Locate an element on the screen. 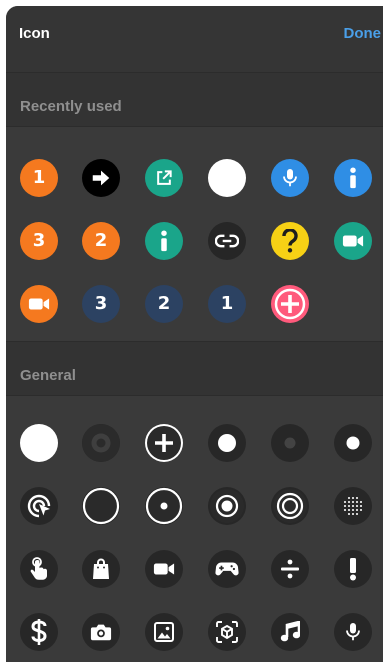 Image resolution: width=383 pixels, height=662 pixels. plus-pink-icon is located at coordinates (290, 304).